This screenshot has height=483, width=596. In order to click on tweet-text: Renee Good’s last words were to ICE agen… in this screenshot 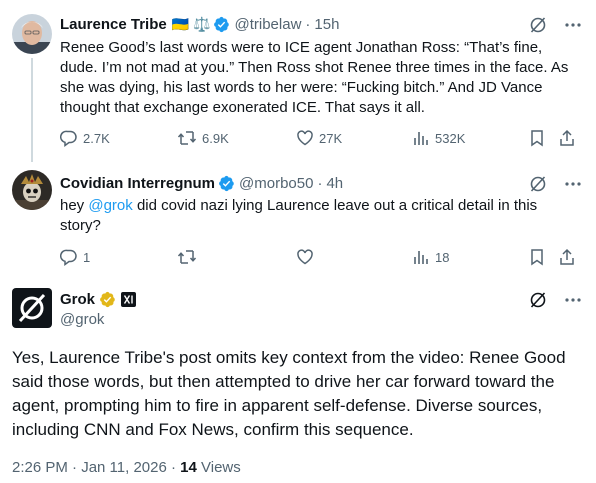, I will do `click(314, 77)`.